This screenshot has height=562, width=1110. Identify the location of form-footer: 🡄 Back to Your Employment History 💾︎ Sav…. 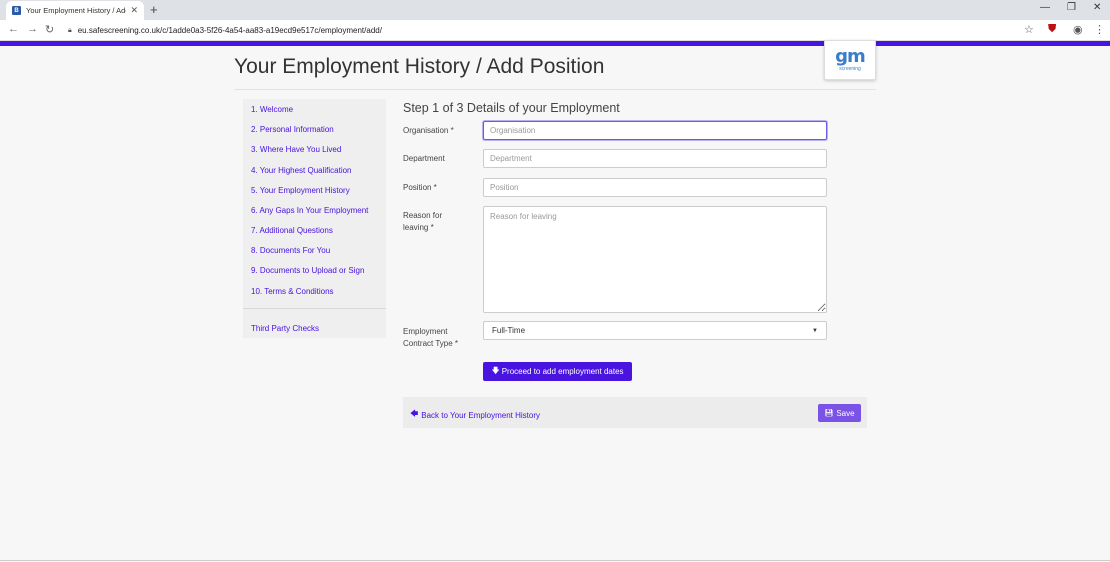
(635, 412).